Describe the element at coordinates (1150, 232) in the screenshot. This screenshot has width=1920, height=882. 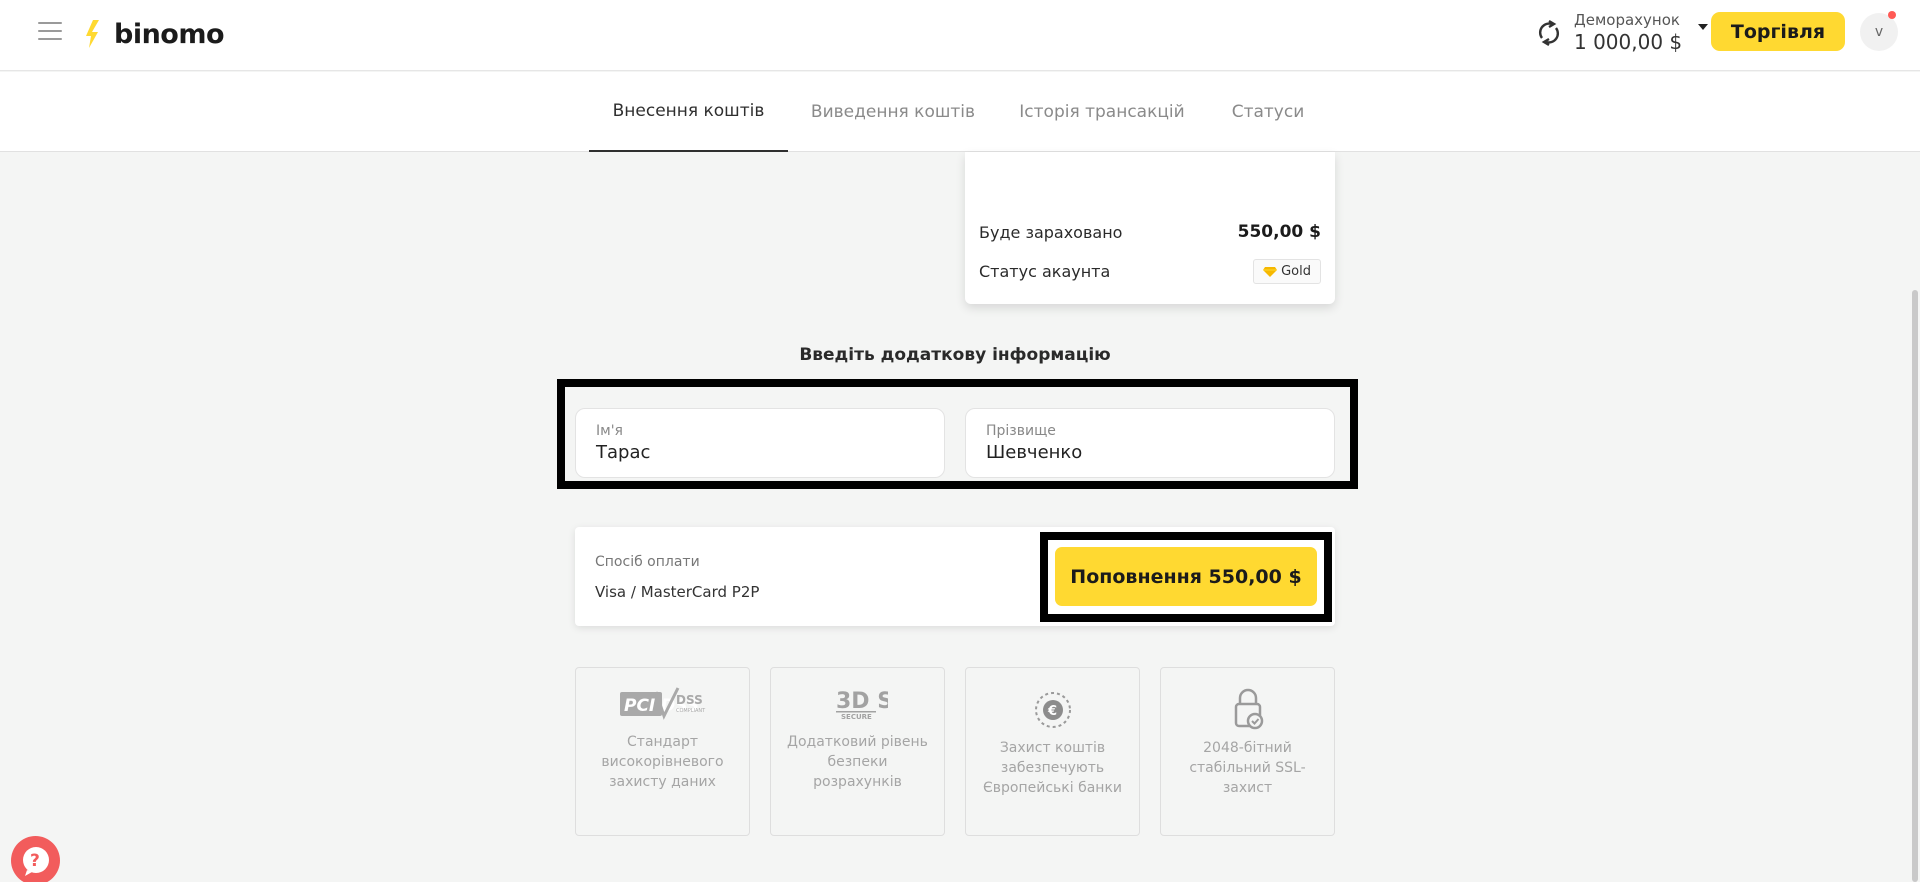
I see `credited-row: Буде зараховано 550,00 $` at that location.